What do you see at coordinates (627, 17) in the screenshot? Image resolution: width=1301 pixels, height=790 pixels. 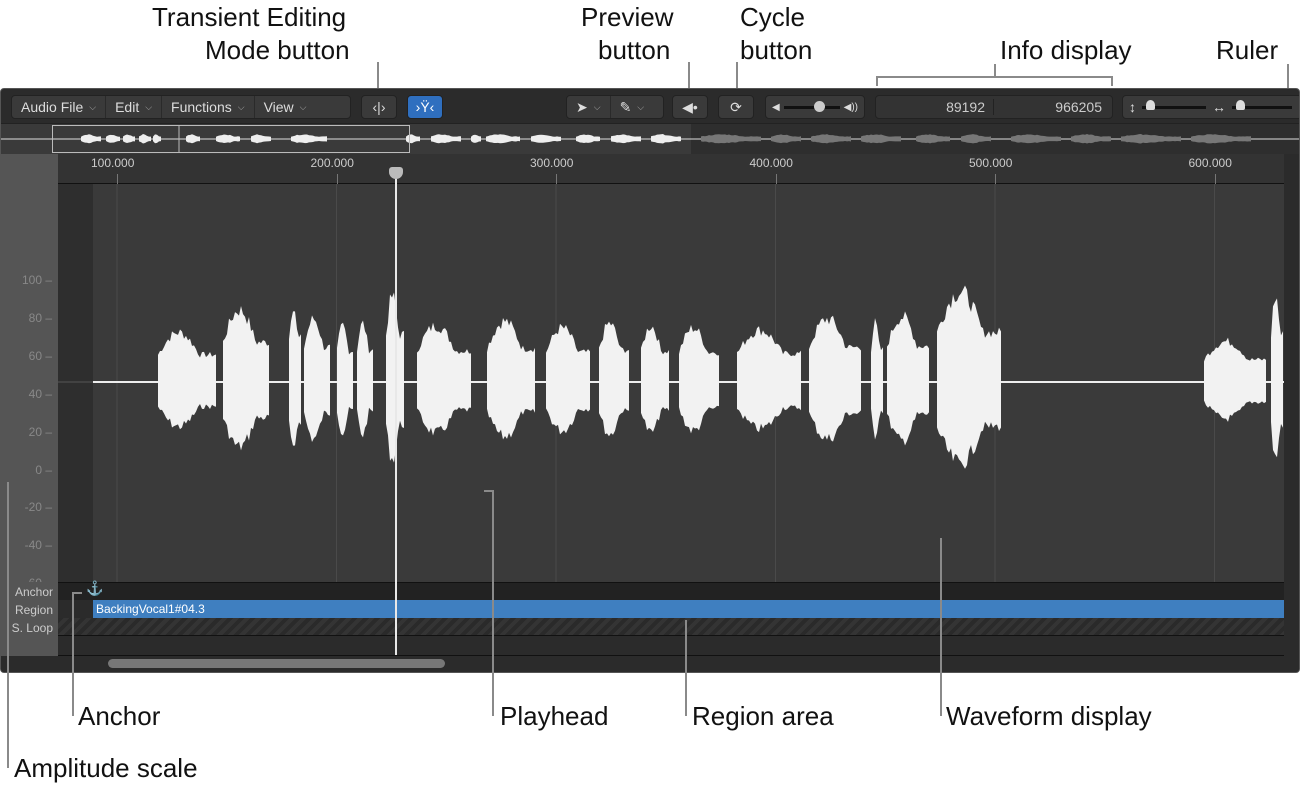 I see `callout-preview-1: Preview` at bounding box center [627, 17].